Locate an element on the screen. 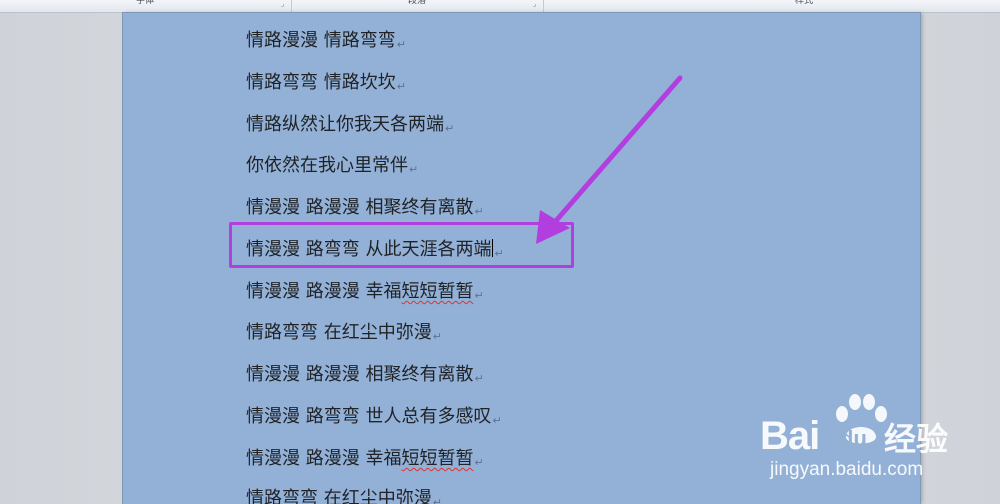 The height and width of the screenshot is (504, 1000). line-text: 情路纵然让你我天各两端 is located at coordinates (345, 124).